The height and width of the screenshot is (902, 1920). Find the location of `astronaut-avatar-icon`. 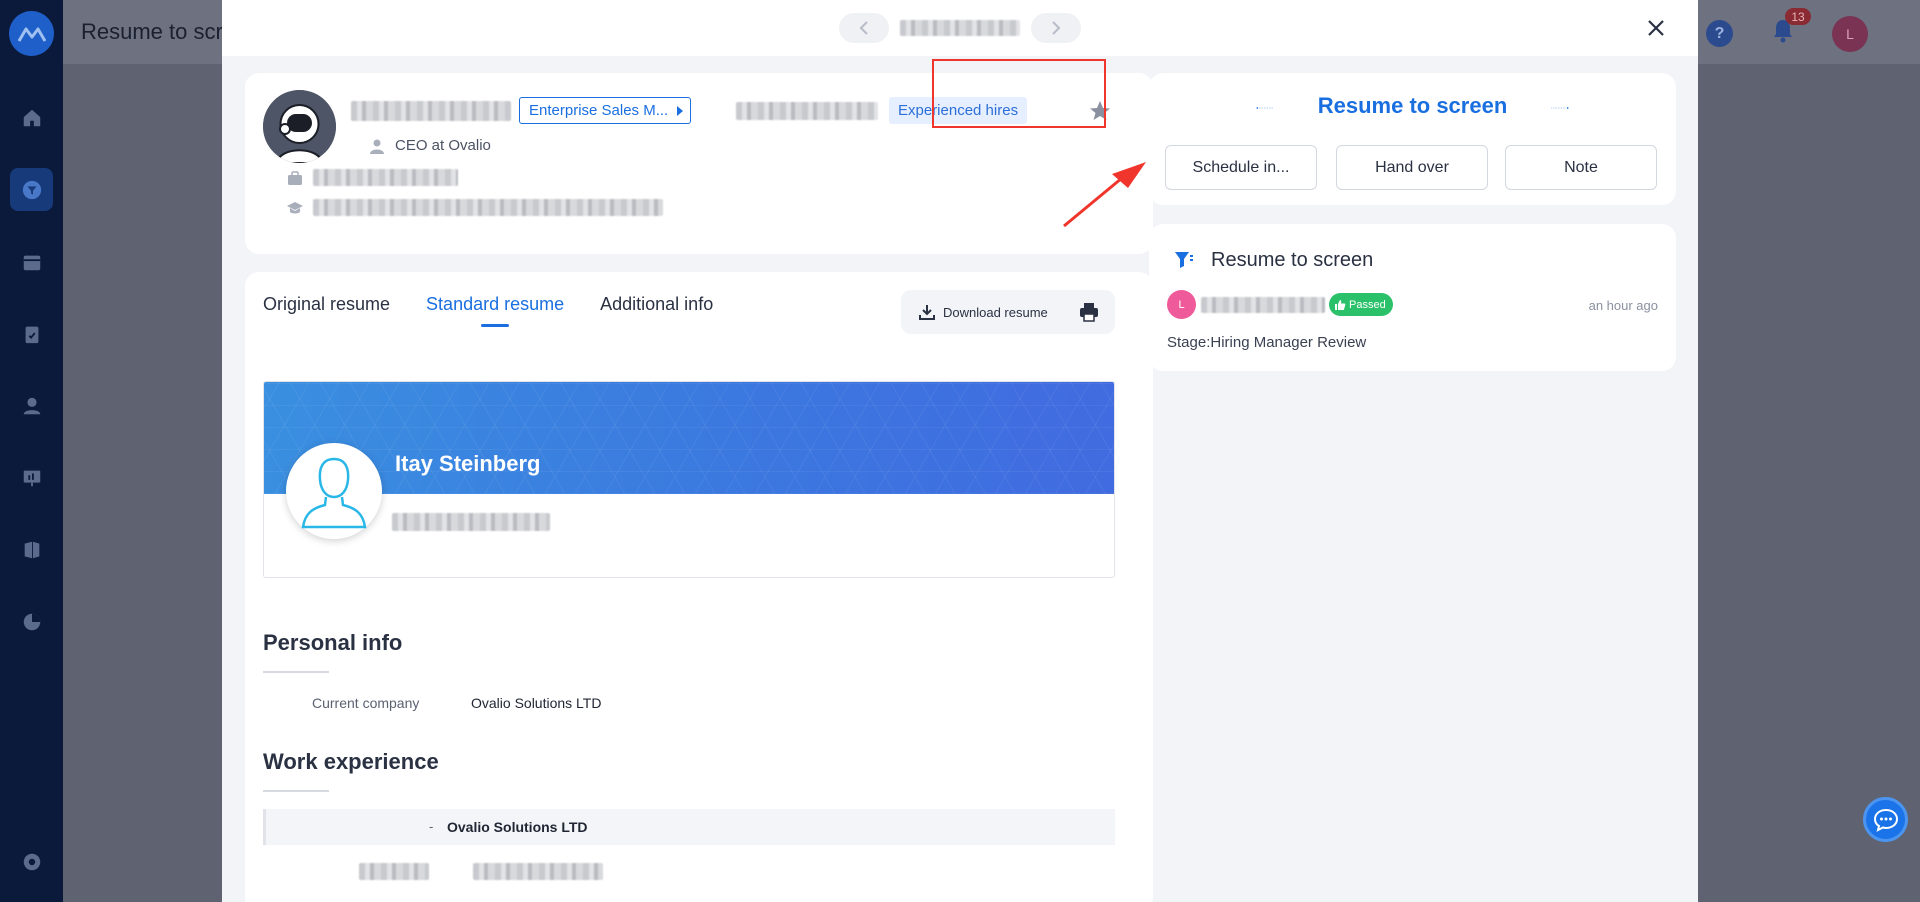

astronaut-avatar-icon is located at coordinates (299, 126).